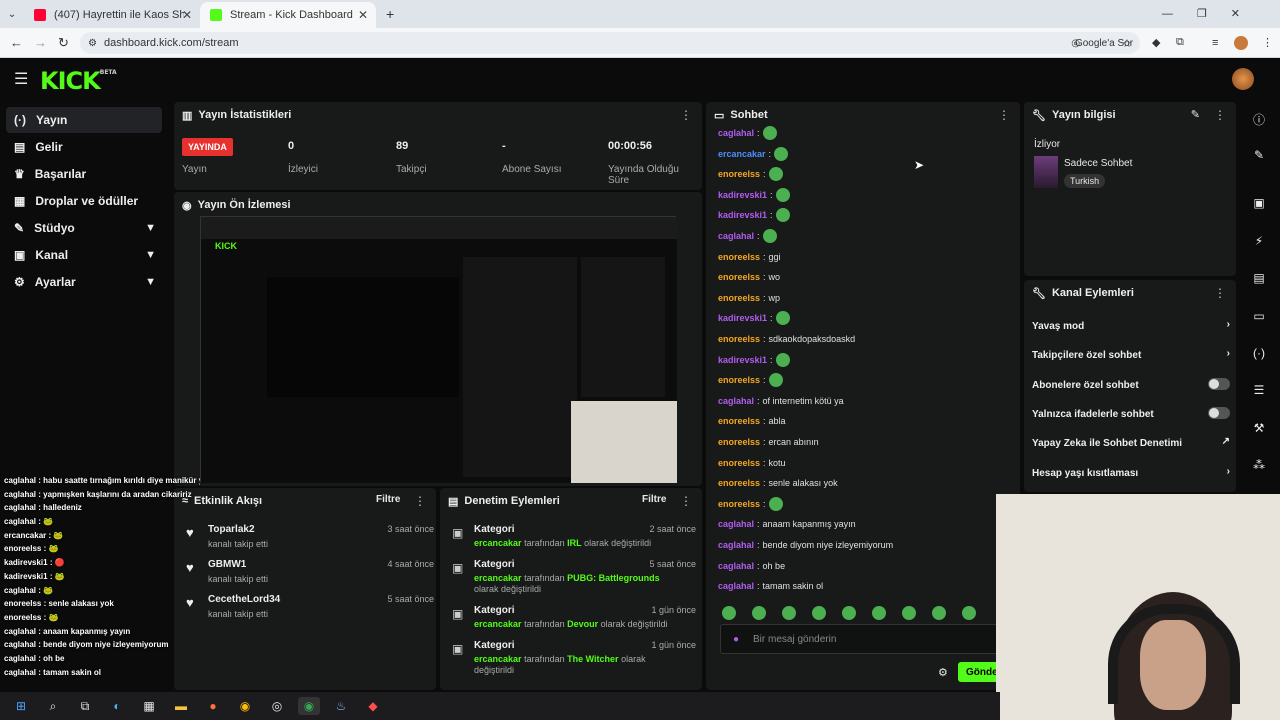  What do you see at coordinates (1259, 241) in the screenshot?
I see `lightning-icon: ⚡︎` at bounding box center [1259, 241].